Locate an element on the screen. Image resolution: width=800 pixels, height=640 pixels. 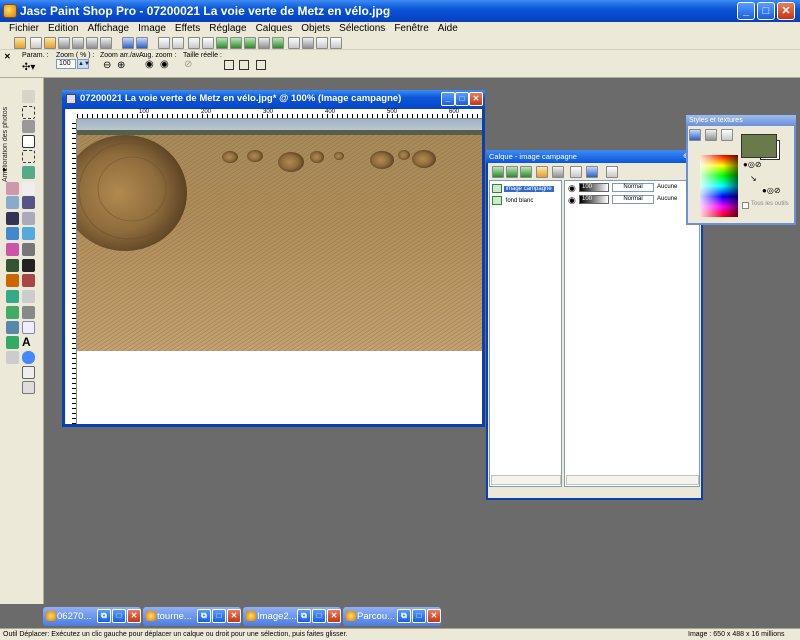
deform-tool-icon is located at coordinates (28, 312).